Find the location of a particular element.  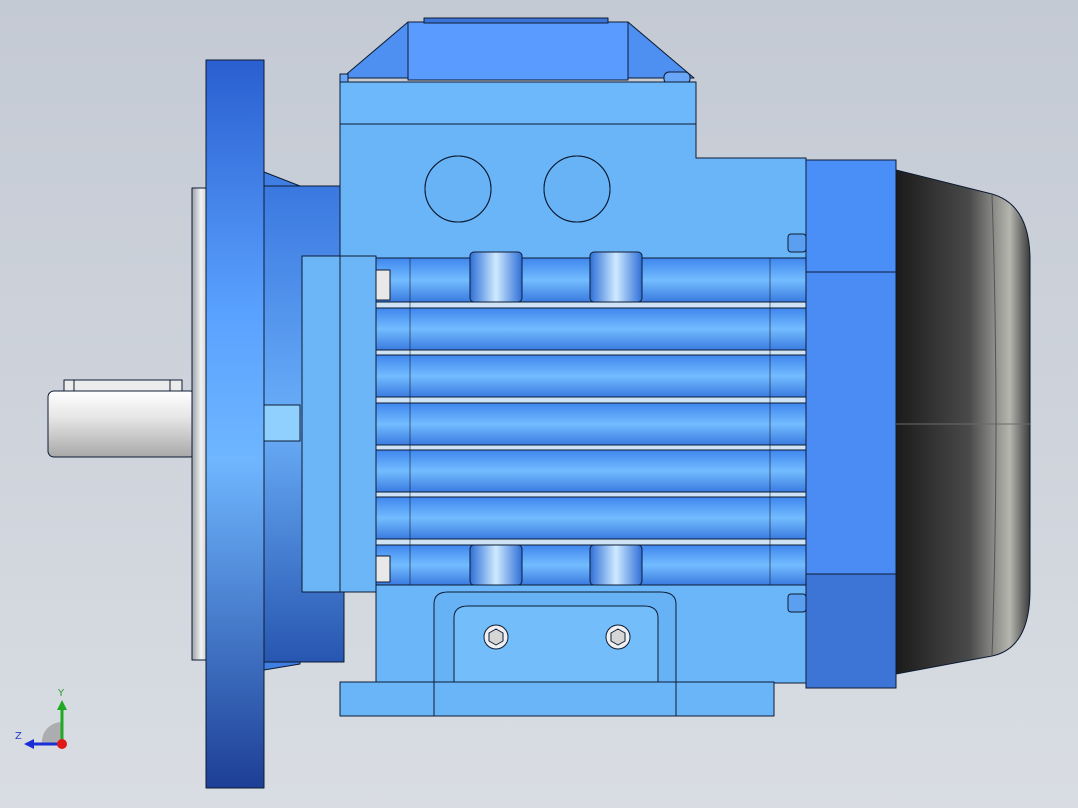

triad-y-arrow is located at coordinates (62, 705).